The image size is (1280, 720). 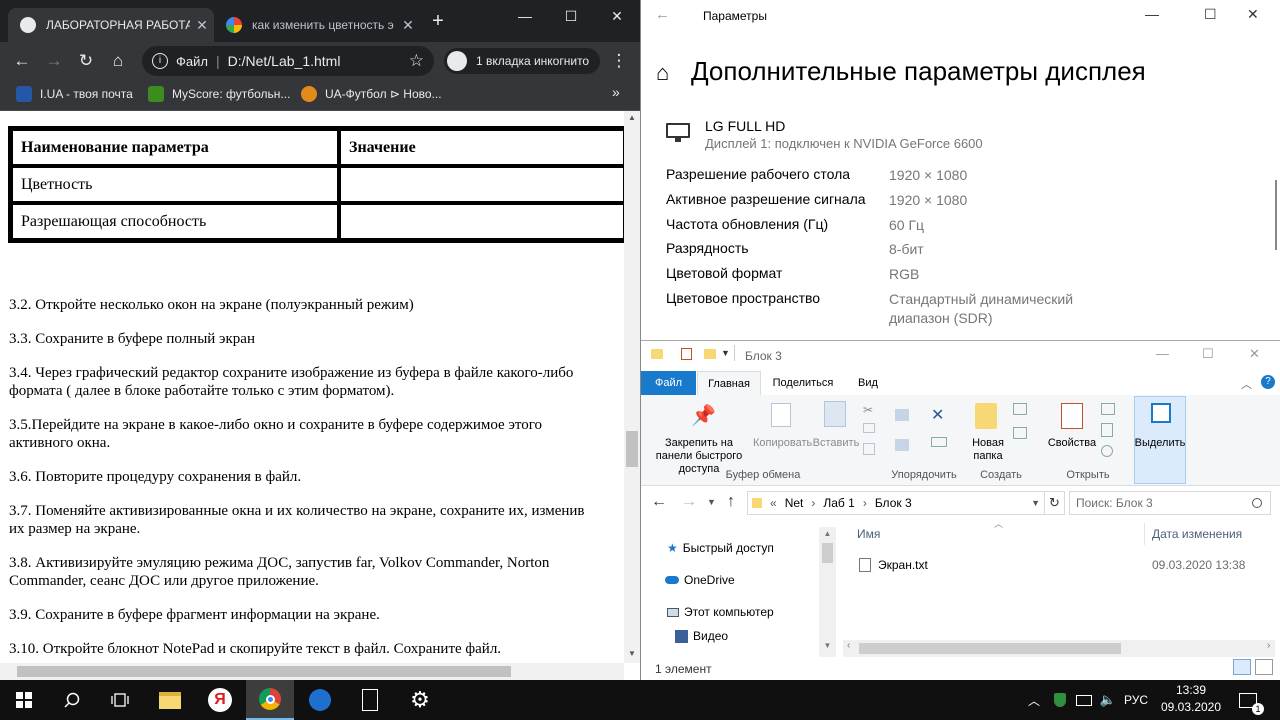 I want to click on paste-button: Вставить, so click(x=836, y=443).